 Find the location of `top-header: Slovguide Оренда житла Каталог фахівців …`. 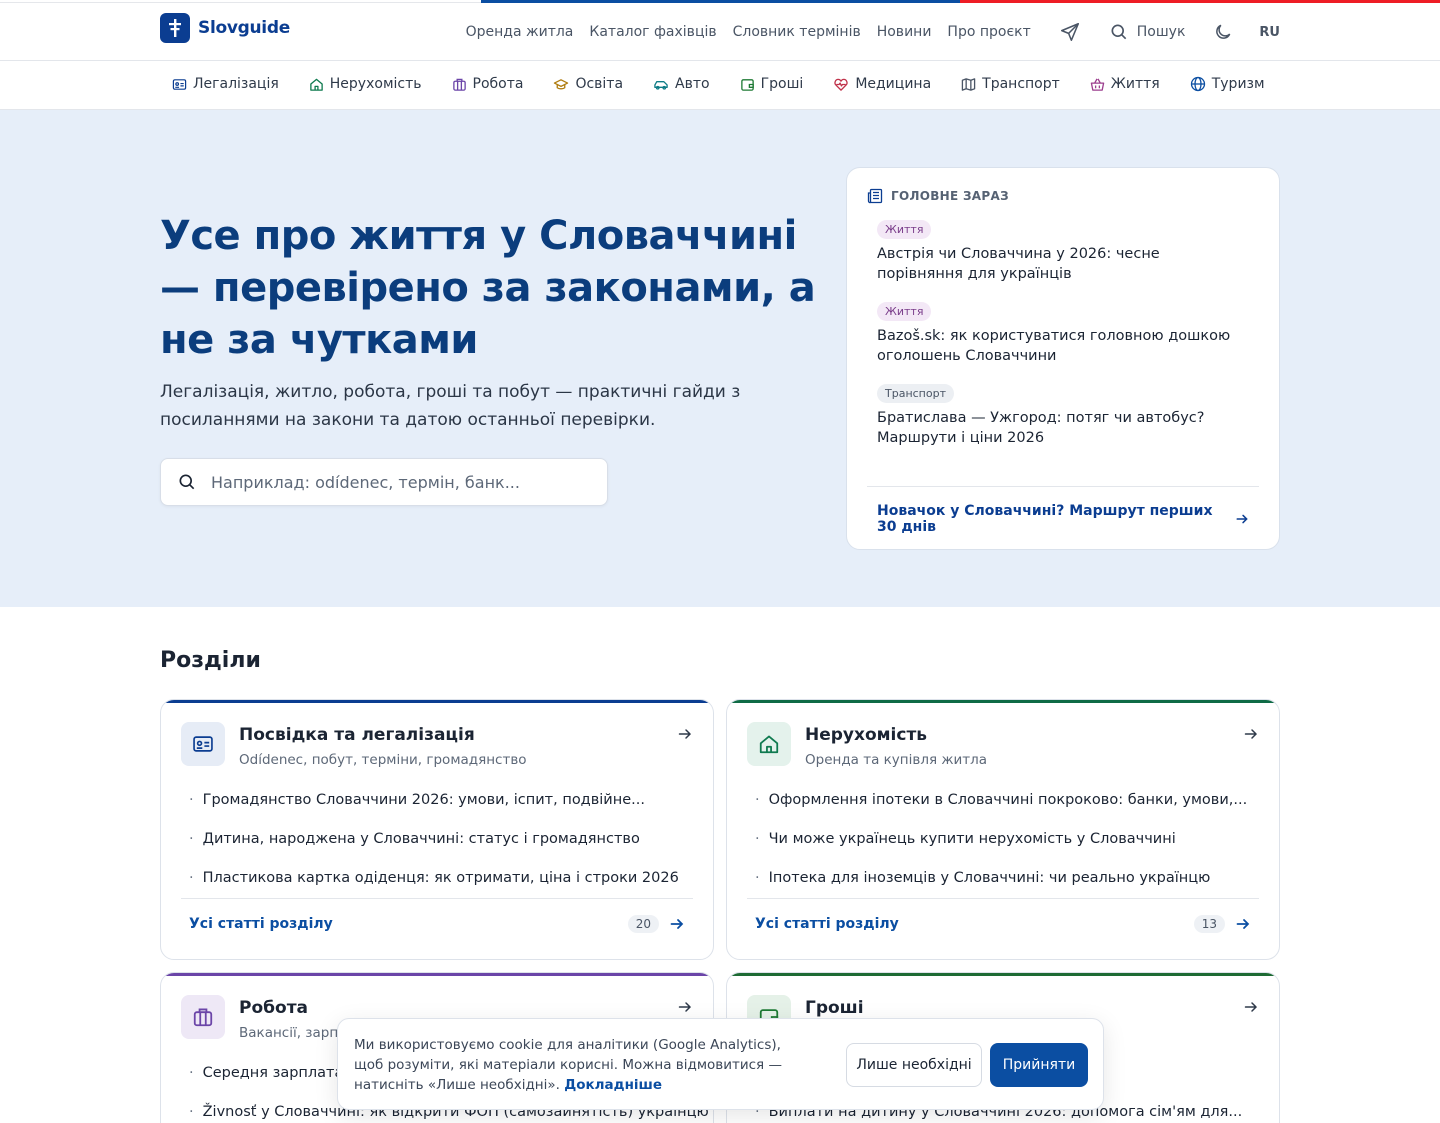

top-header: Slovguide Оренда житла Каталог фахівців … is located at coordinates (720, 32).